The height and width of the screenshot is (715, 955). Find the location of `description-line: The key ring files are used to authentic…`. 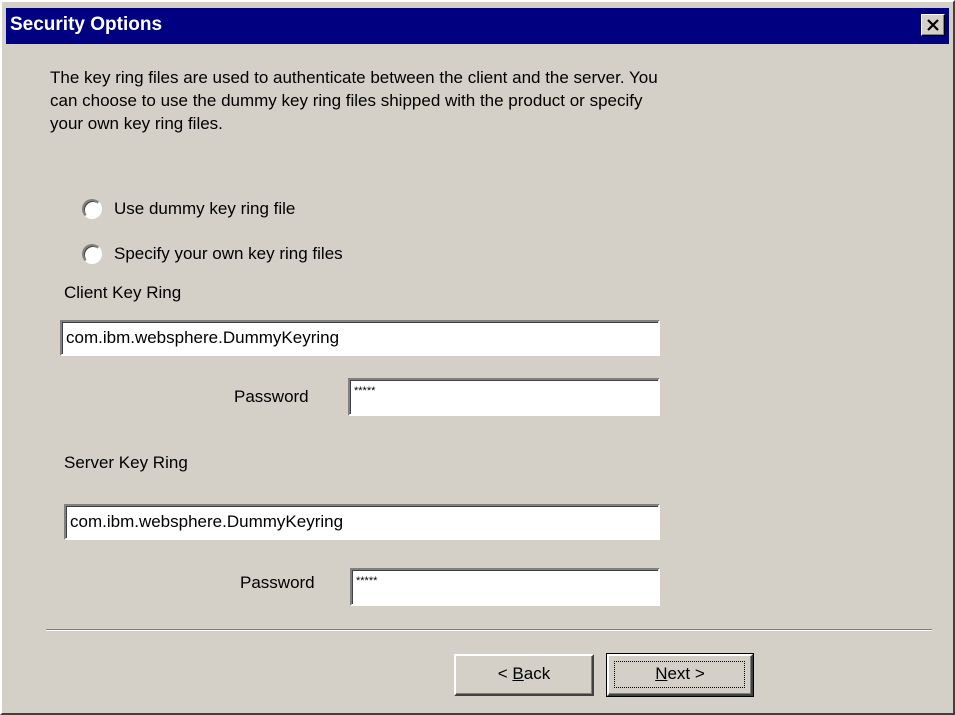

description-line: The key ring files are used to authentic… is located at coordinates (354, 77).